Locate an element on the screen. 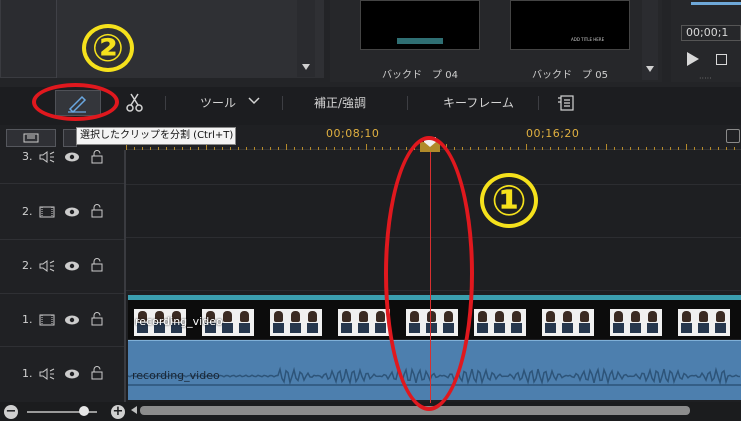 The width and height of the screenshot is (741, 421). play-icon is located at coordinates (693, 59).